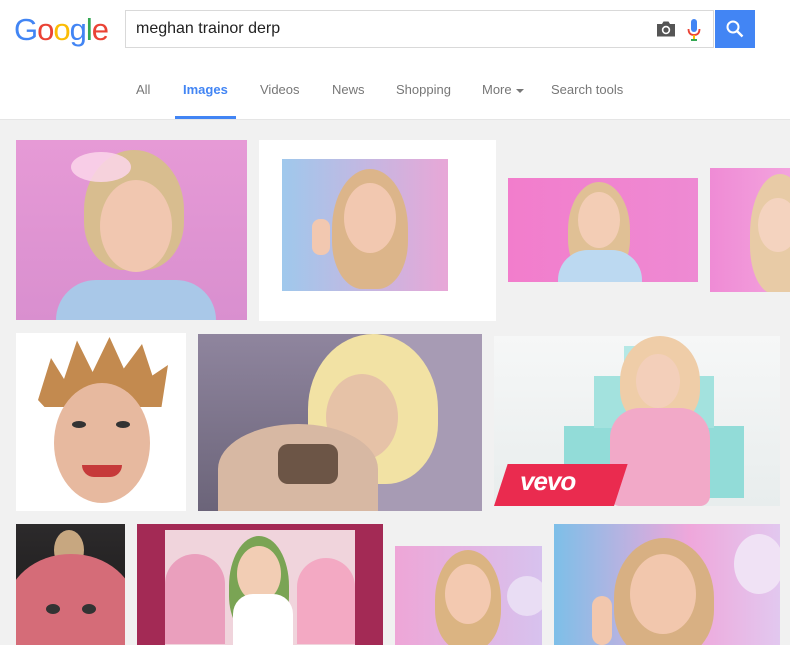 This screenshot has height=645, width=790. I want to click on chevron-down-icon, so click(519, 90).